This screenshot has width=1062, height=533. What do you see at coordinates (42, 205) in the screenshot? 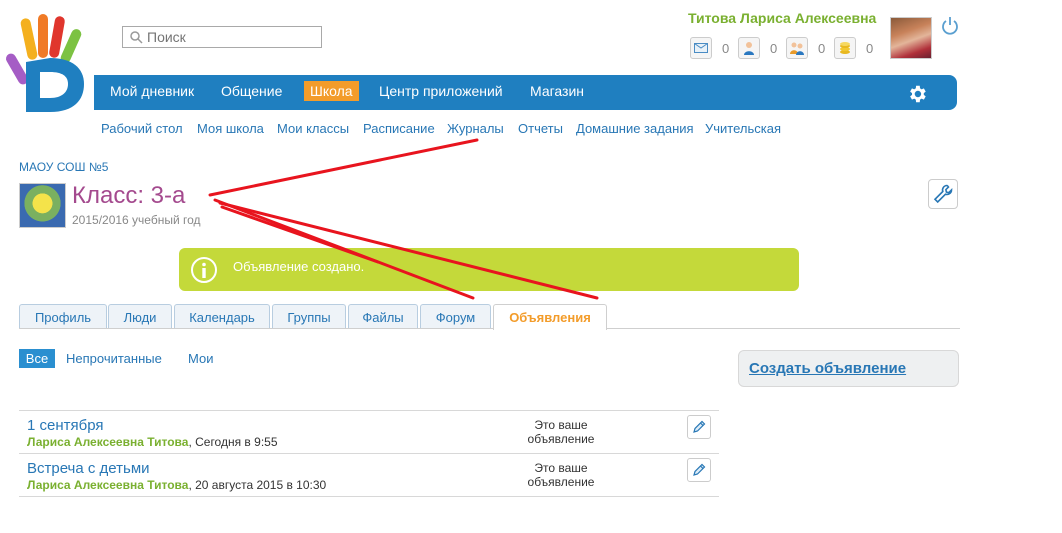
I see `class-avatar` at bounding box center [42, 205].